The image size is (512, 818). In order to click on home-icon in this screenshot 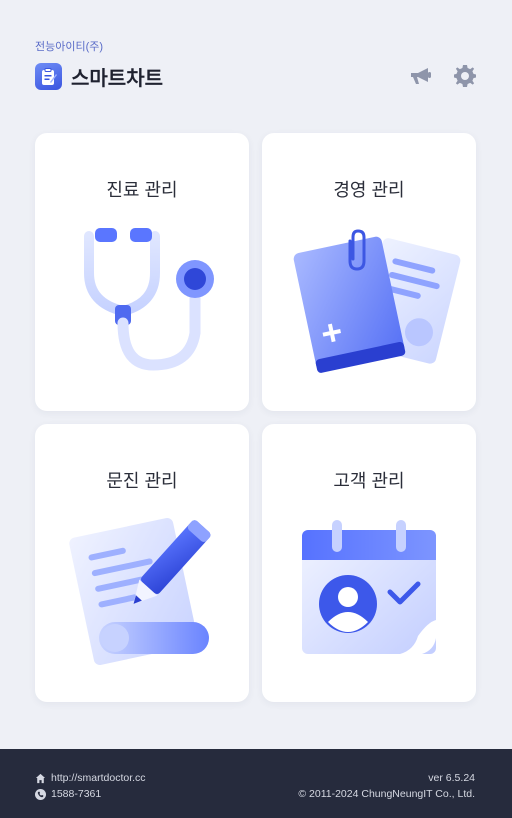, I will do `click(40, 778)`.